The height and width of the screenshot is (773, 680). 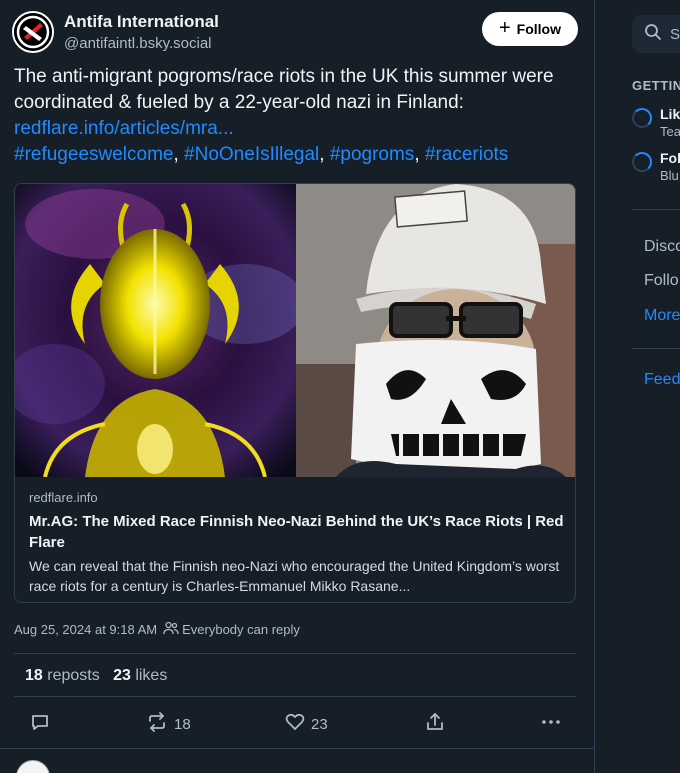 I want to click on share-button, so click(x=435, y=724).